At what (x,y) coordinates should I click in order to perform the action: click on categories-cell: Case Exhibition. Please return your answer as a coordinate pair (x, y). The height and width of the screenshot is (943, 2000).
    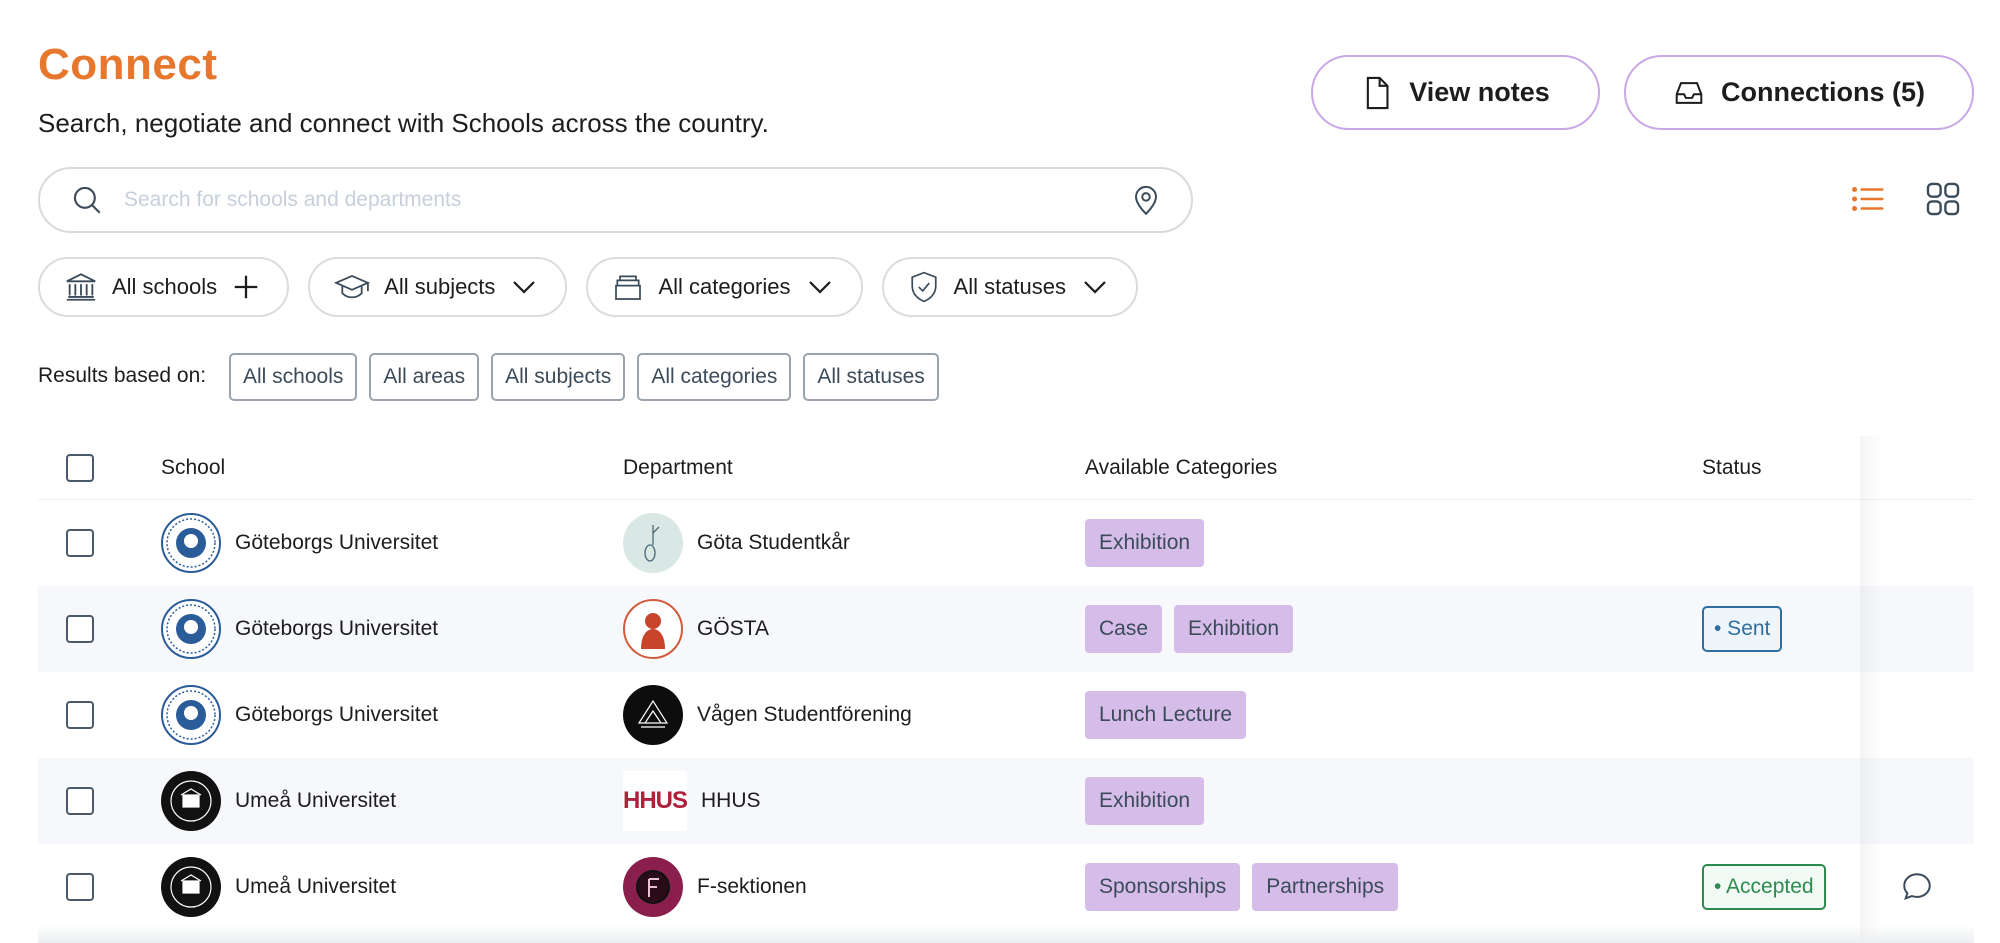
    Looking at the image, I should click on (1189, 629).